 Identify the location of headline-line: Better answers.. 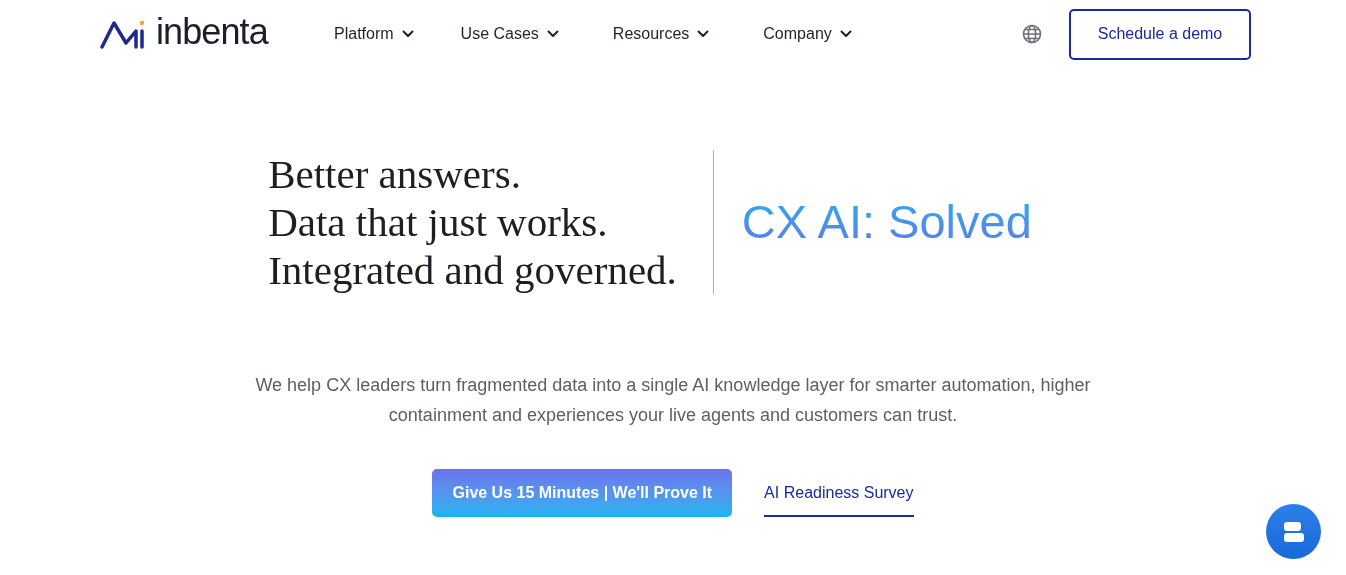
(395, 174).